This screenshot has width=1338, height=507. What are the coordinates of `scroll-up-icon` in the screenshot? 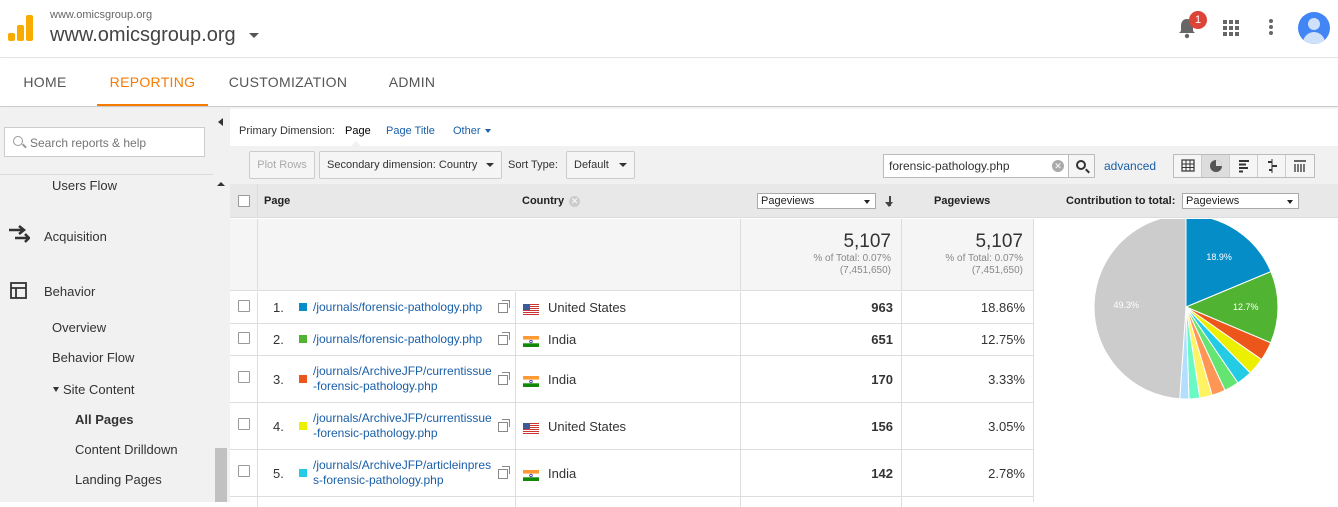 It's located at (221, 184).